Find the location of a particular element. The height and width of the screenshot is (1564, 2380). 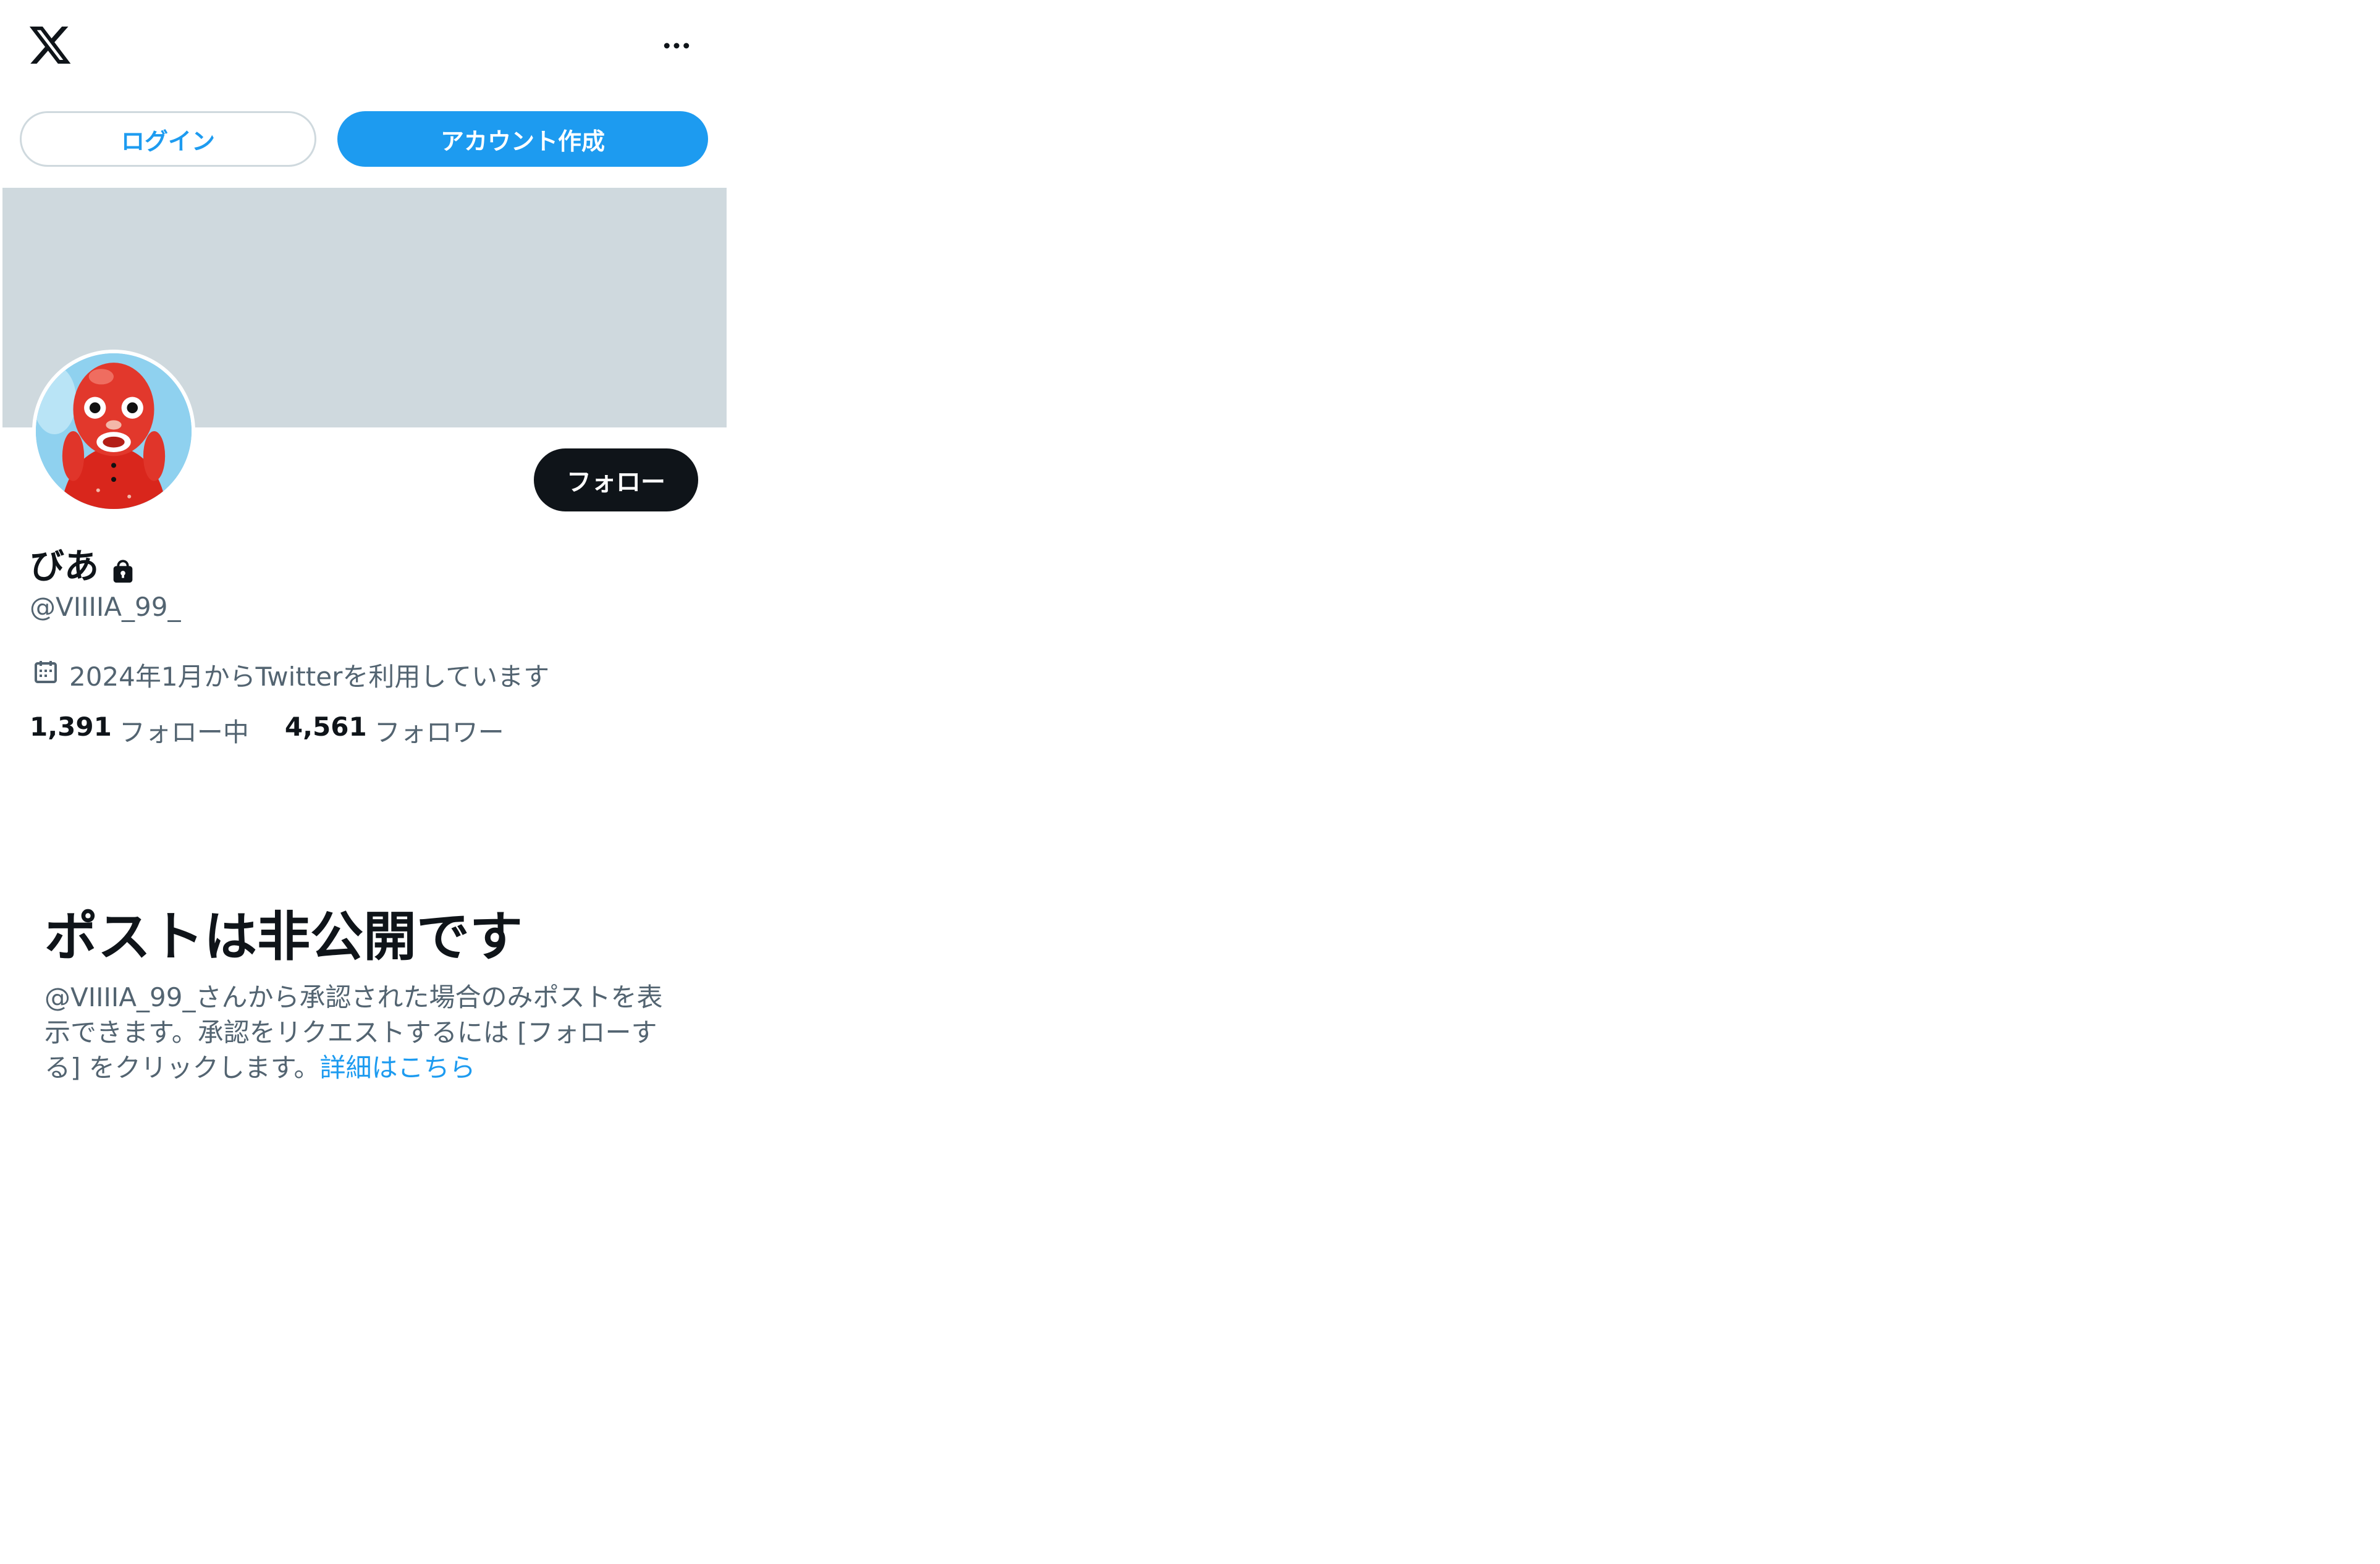

followers-label: フォロワー is located at coordinates (439, 732).